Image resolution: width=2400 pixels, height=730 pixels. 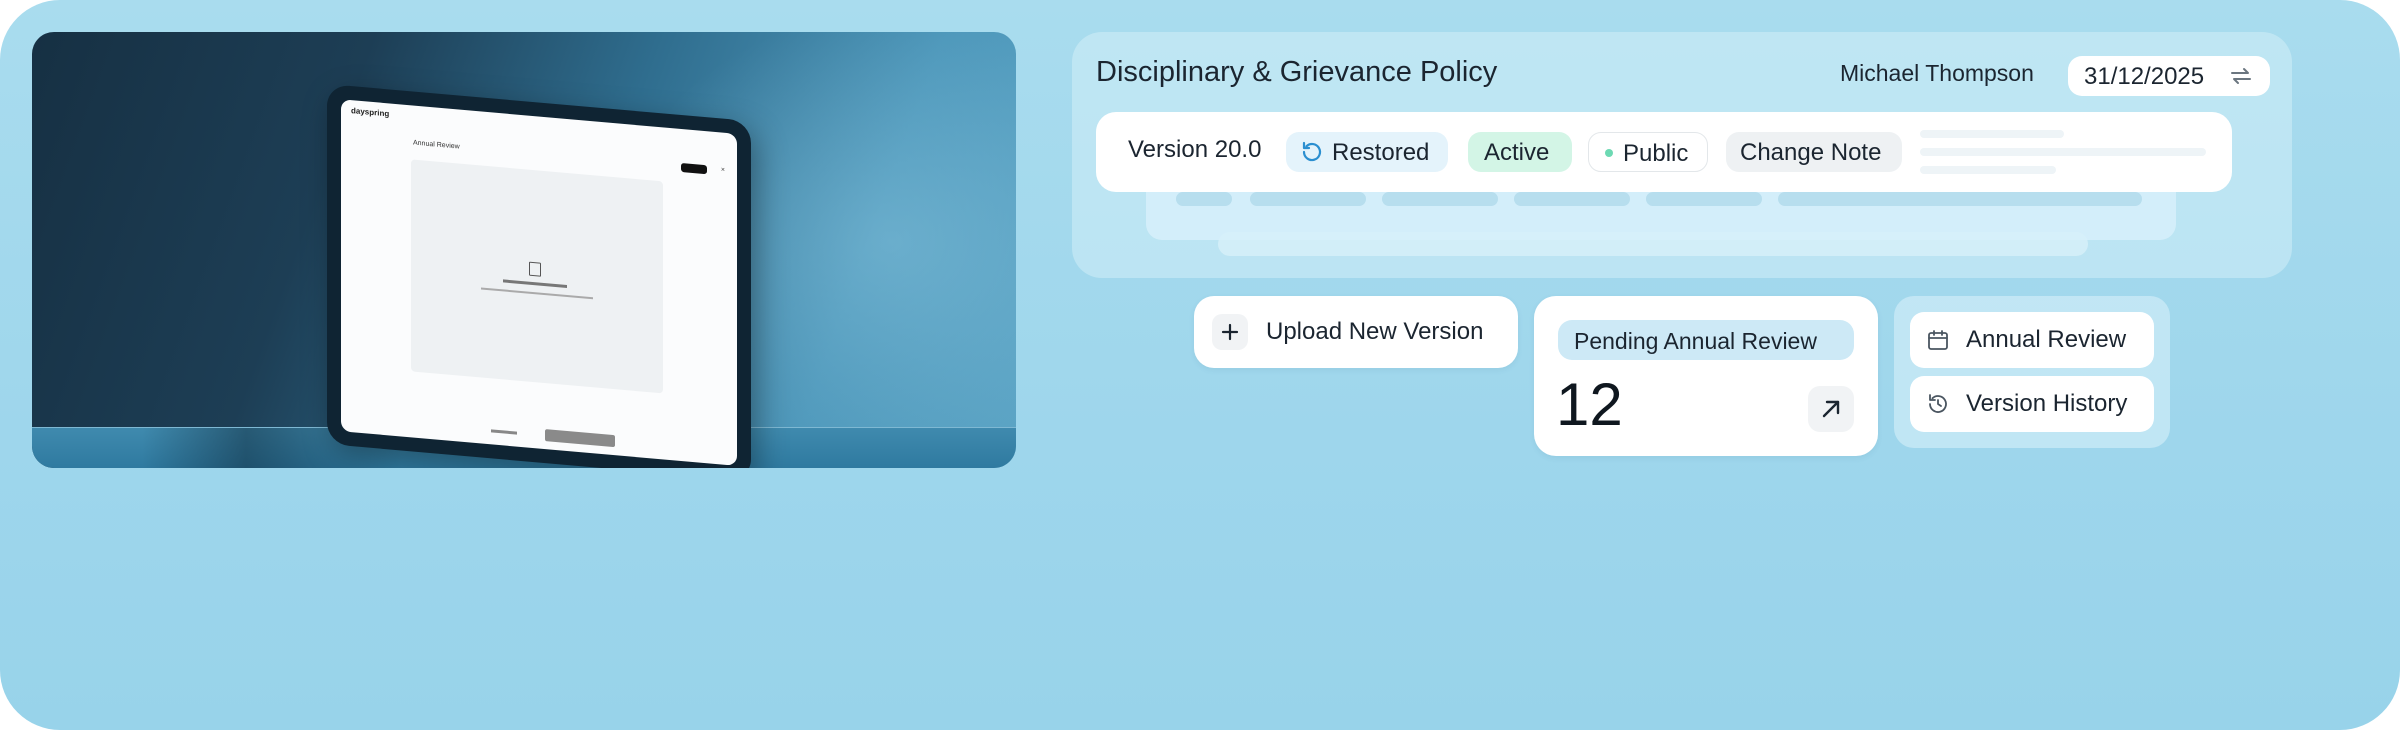 What do you see at coordinates (1656, 153) in the screenshot?
I see `public-label: Public` at bounding box center [1656, 153].